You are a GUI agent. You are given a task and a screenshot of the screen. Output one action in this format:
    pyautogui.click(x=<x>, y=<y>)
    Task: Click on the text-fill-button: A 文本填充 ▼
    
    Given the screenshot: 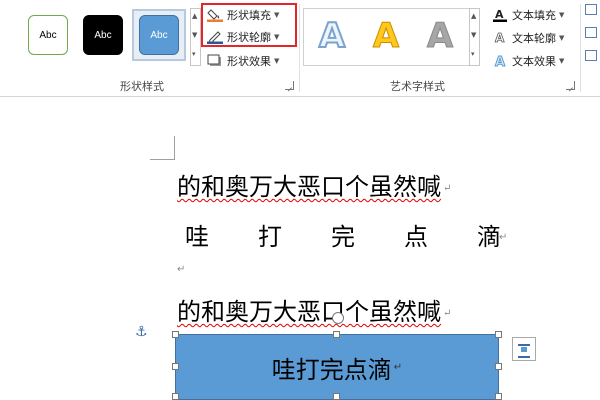 What is the action you would take?
    pyautogui.click(x=528, y=15)
    